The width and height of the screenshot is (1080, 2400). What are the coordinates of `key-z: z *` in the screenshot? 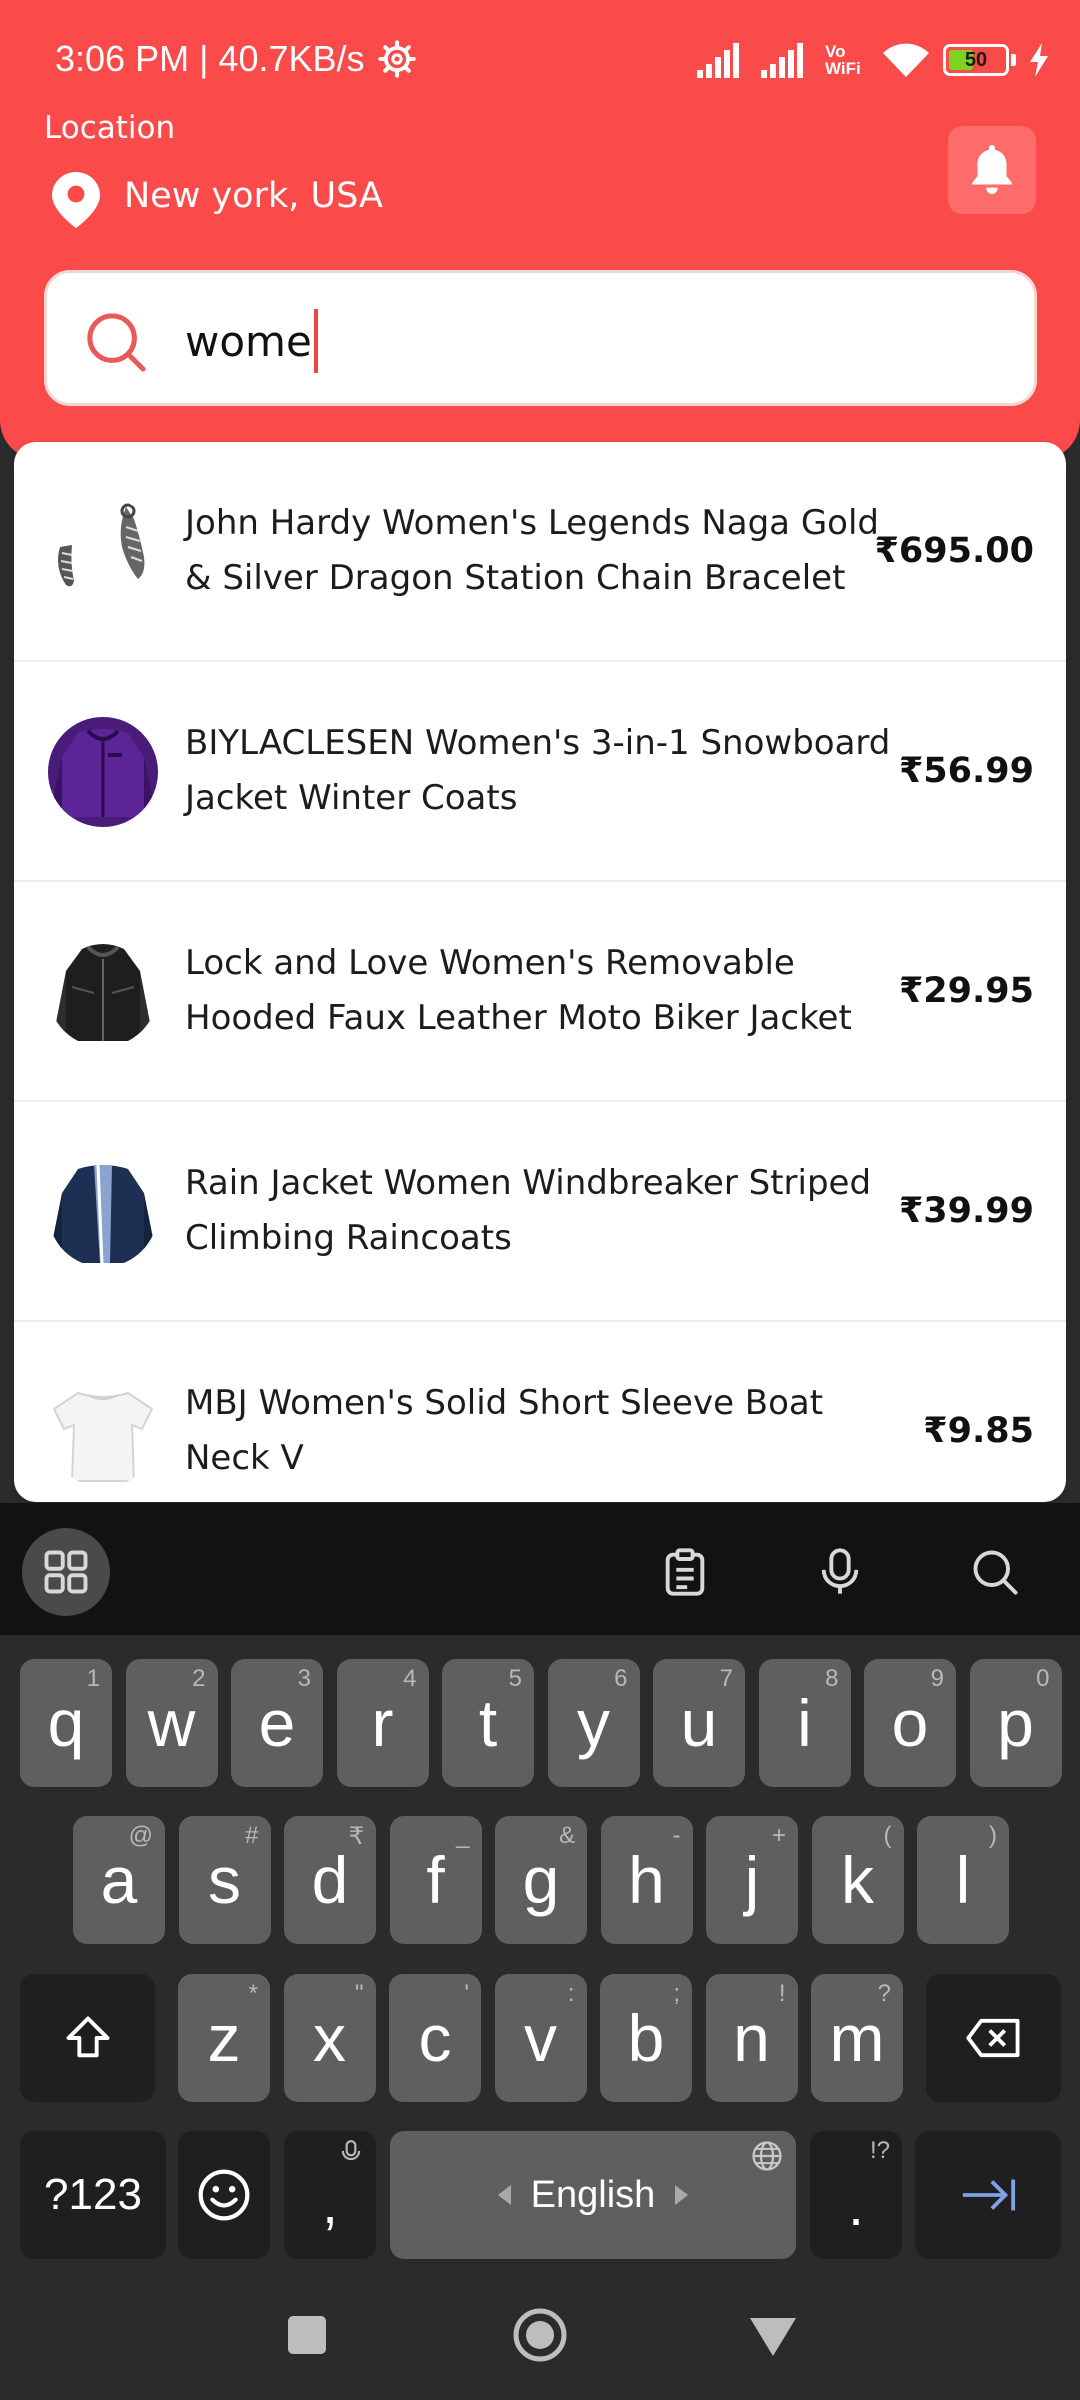 It's located at (224, 2038).